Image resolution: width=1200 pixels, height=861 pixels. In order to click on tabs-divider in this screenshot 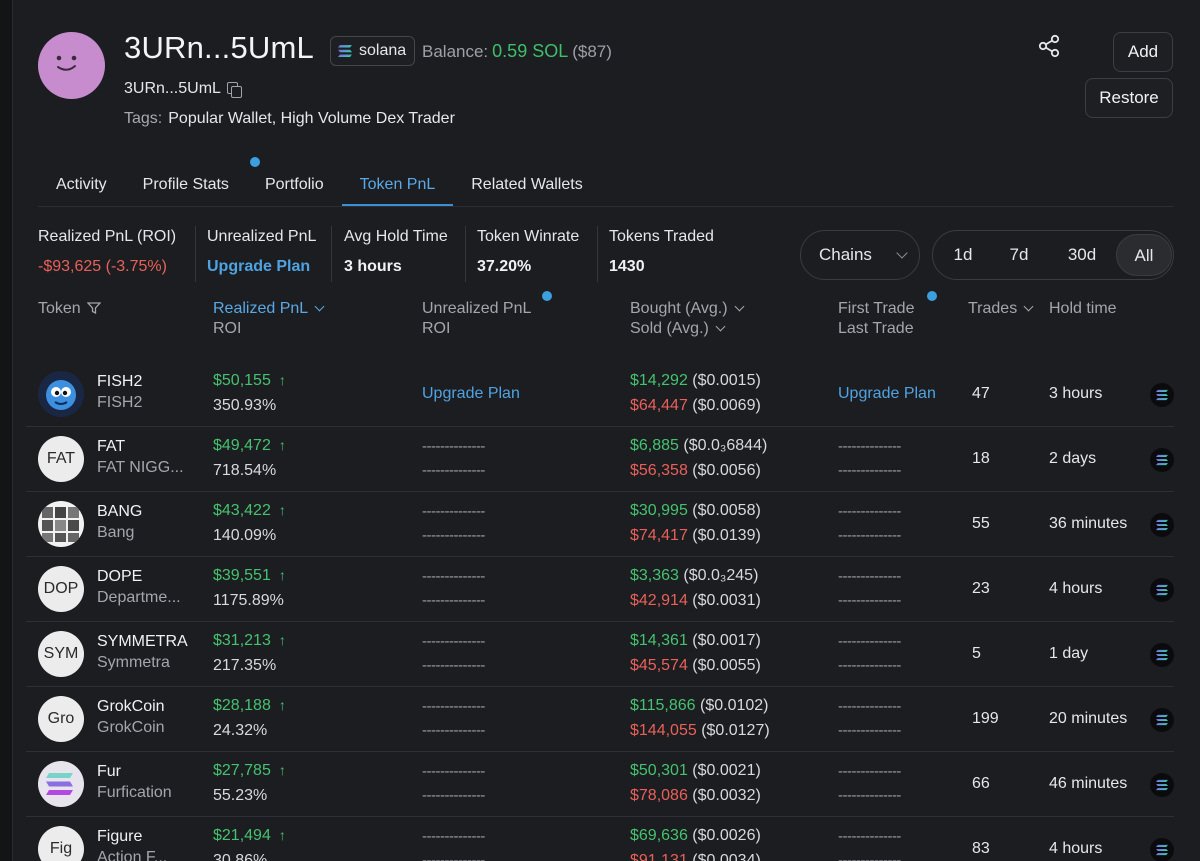, I will do `click(606, 206)`.